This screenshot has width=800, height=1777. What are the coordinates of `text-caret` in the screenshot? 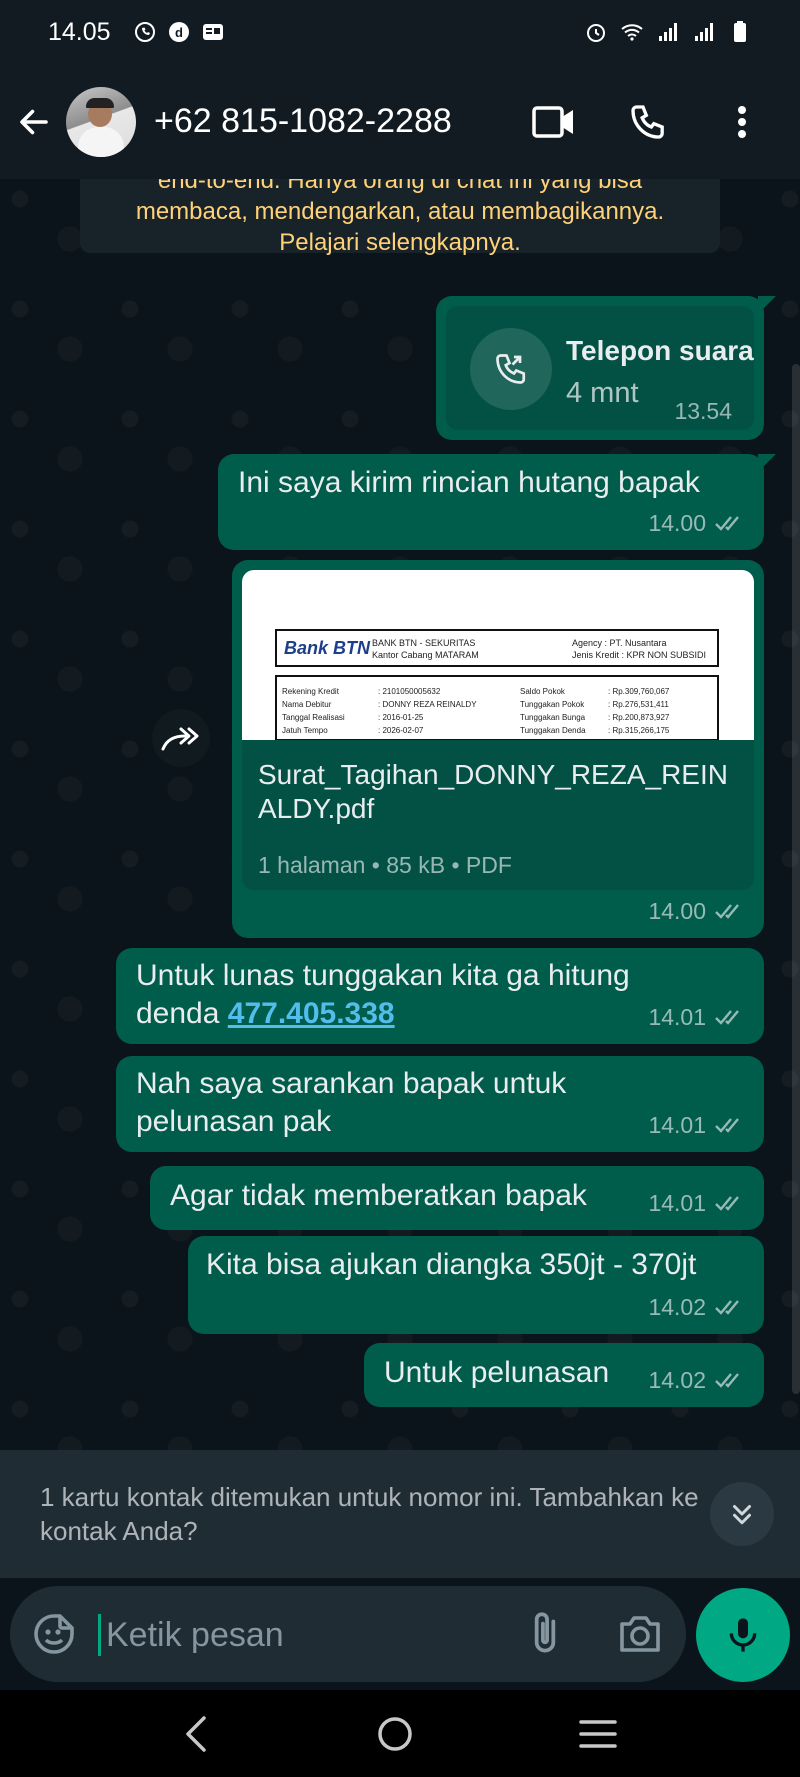 It's located at (99, 1635).